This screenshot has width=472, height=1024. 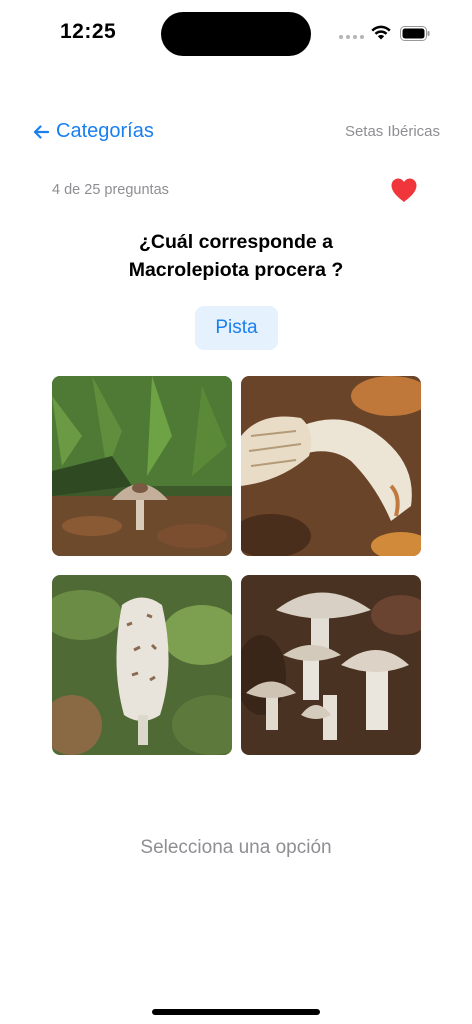 I want to click on status-time: 12:25, so click(x=88, y=31).